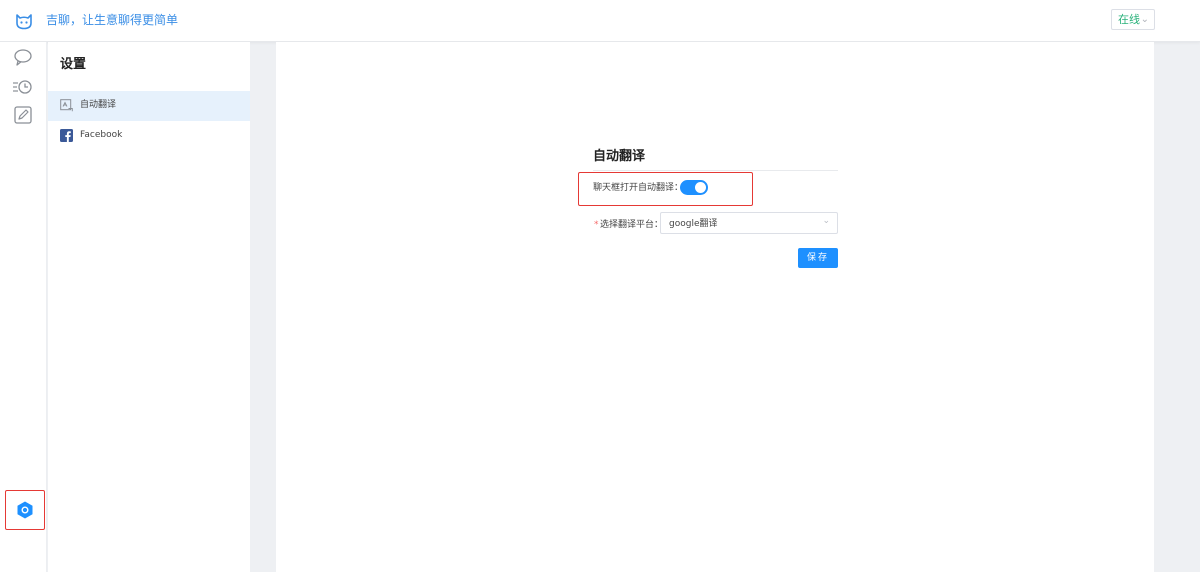 The height and width of the screenshot is (572, 1200). Describe the element at coordinates (715, 170) in the screenshot. I see `section-divider` at that location.